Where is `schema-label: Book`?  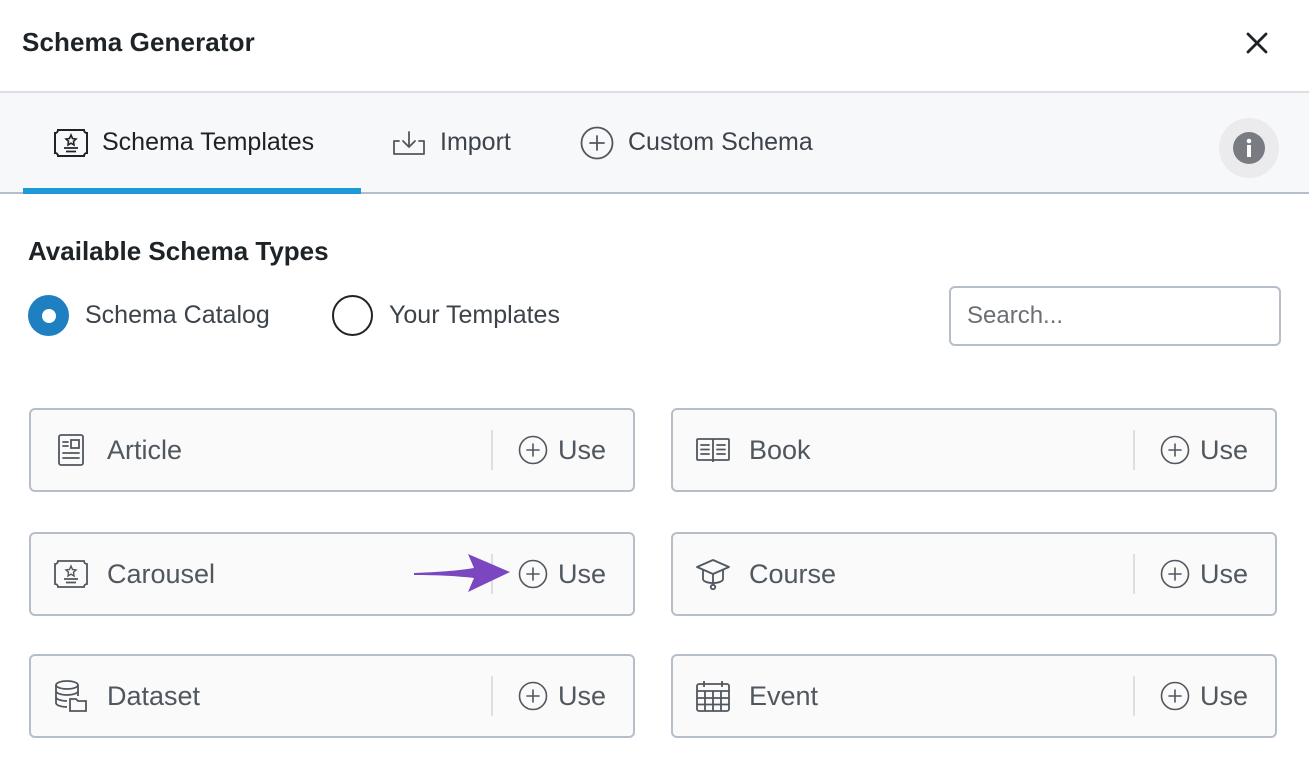 schema-label: Book is located at coordinates (780, 449).